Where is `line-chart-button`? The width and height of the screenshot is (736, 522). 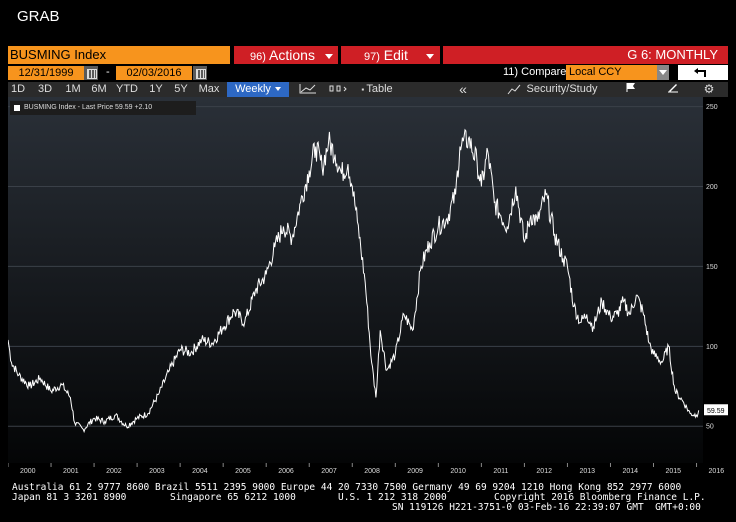
line-chart-button is located at coordinates (308, 89).